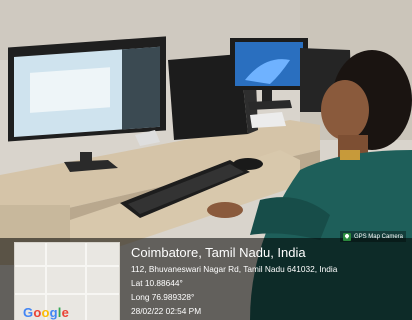 The width and height of the screenshot is (412, 320). What do you see at coordinates (378, 236) in the screenshot?
I see `badge-label: GPS Map Camera` at bounding box center [378, 236].